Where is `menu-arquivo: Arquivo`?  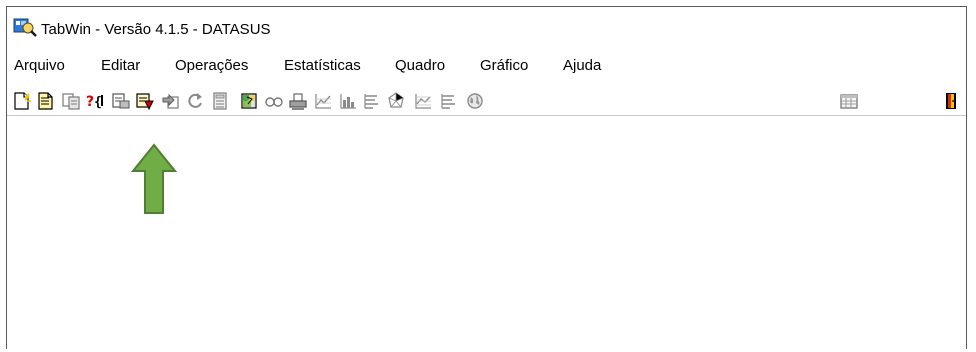
menu-arquivo: Arquivo is located at coordinates (39, 65).